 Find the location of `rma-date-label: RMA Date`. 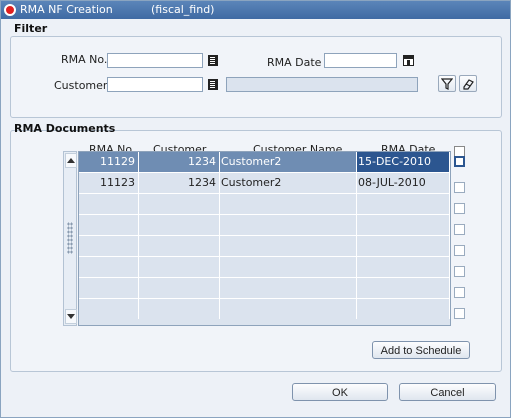

rma-date-label: RMA Date is located at coordinates (294, 62).